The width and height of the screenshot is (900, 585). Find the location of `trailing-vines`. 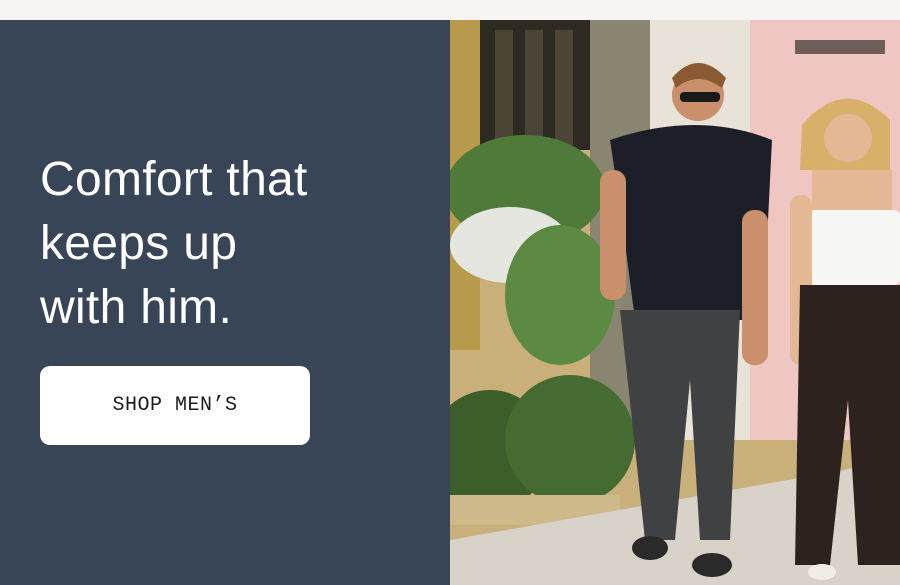

trailing-vines is located at coordinates (560, 295).